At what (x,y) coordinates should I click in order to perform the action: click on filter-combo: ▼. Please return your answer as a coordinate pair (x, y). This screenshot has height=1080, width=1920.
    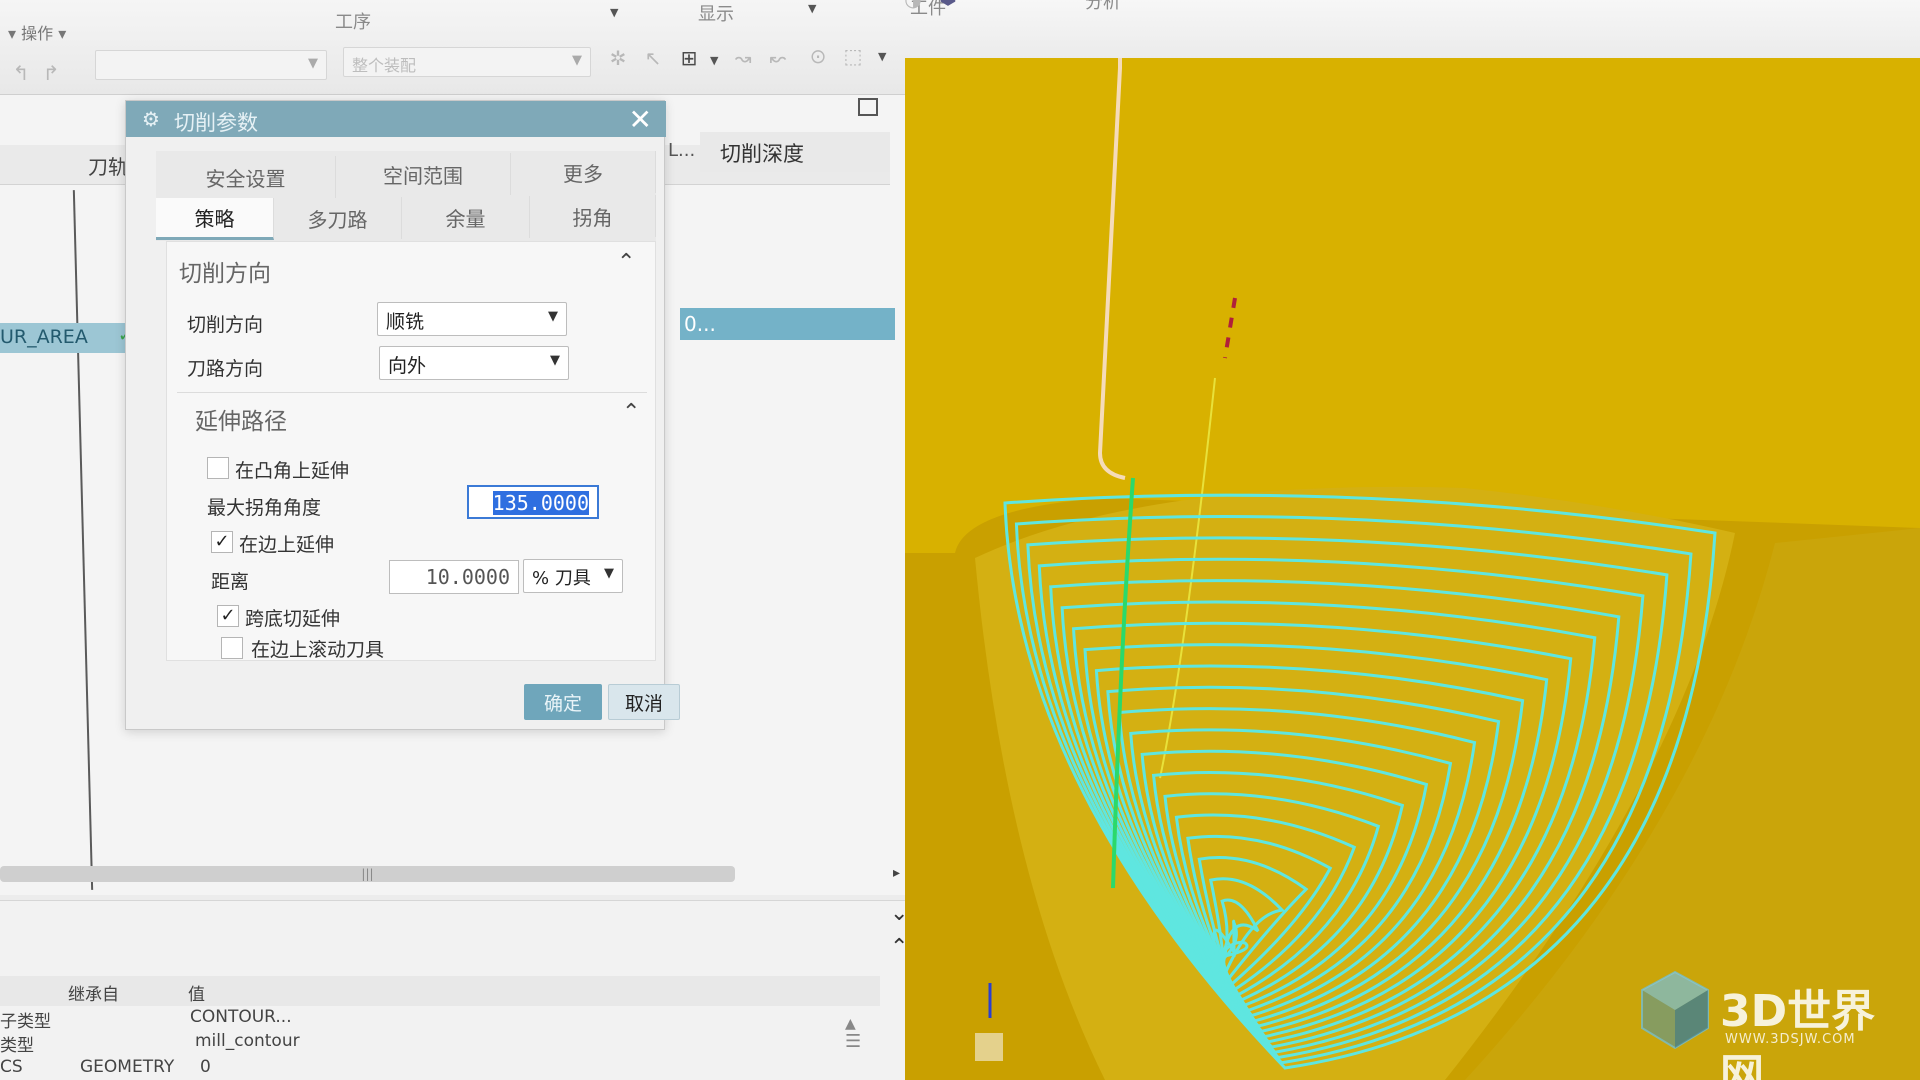
    Looking at the image, I should click on (211, 65).